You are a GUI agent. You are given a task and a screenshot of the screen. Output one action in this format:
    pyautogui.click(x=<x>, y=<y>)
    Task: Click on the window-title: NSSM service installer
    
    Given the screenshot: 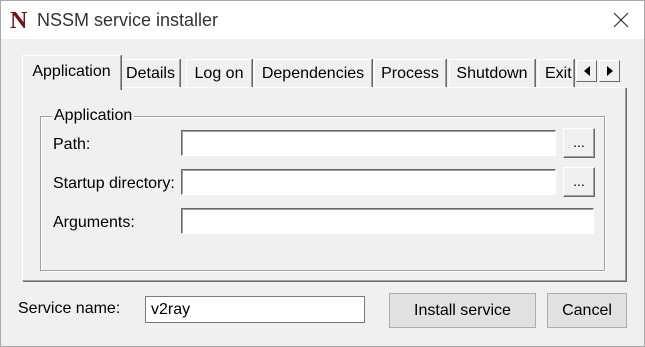 What is the action you would take?
    pyautogui.click(x=128, y=20)
    